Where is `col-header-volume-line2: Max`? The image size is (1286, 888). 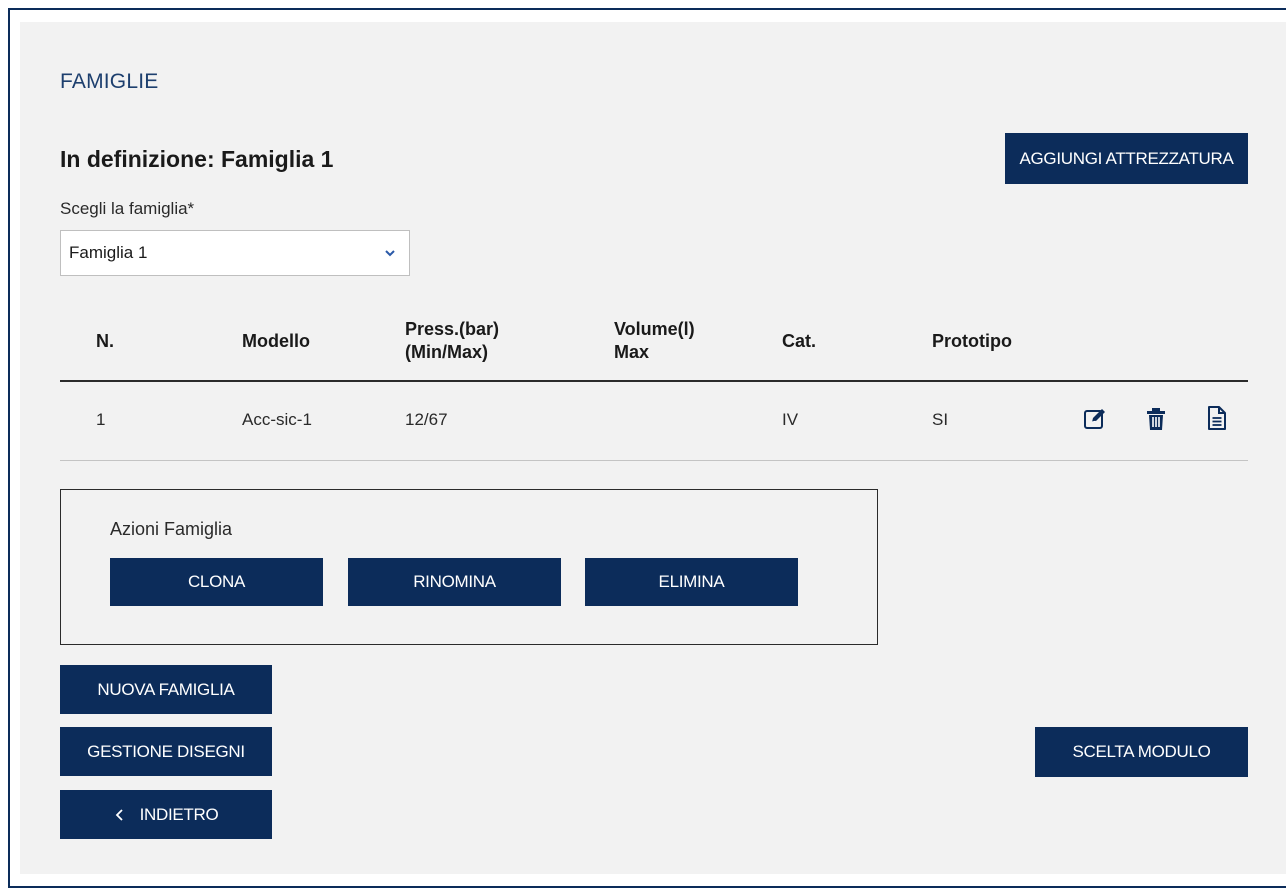
col-header-volume-line2: Max is located at coordinates (632, 352).